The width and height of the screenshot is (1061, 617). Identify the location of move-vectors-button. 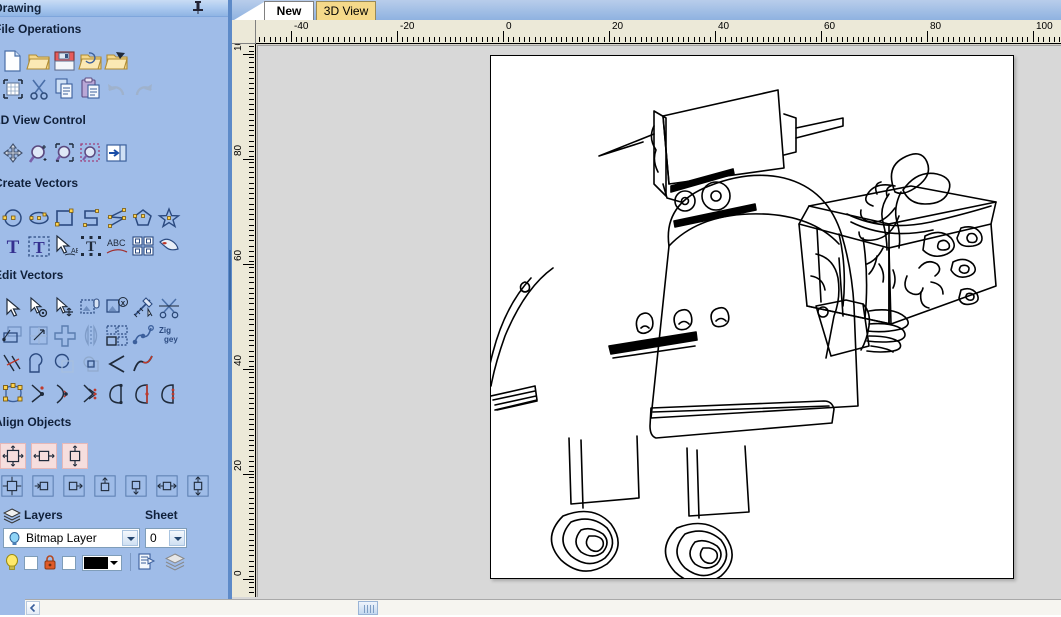
(65, 336).